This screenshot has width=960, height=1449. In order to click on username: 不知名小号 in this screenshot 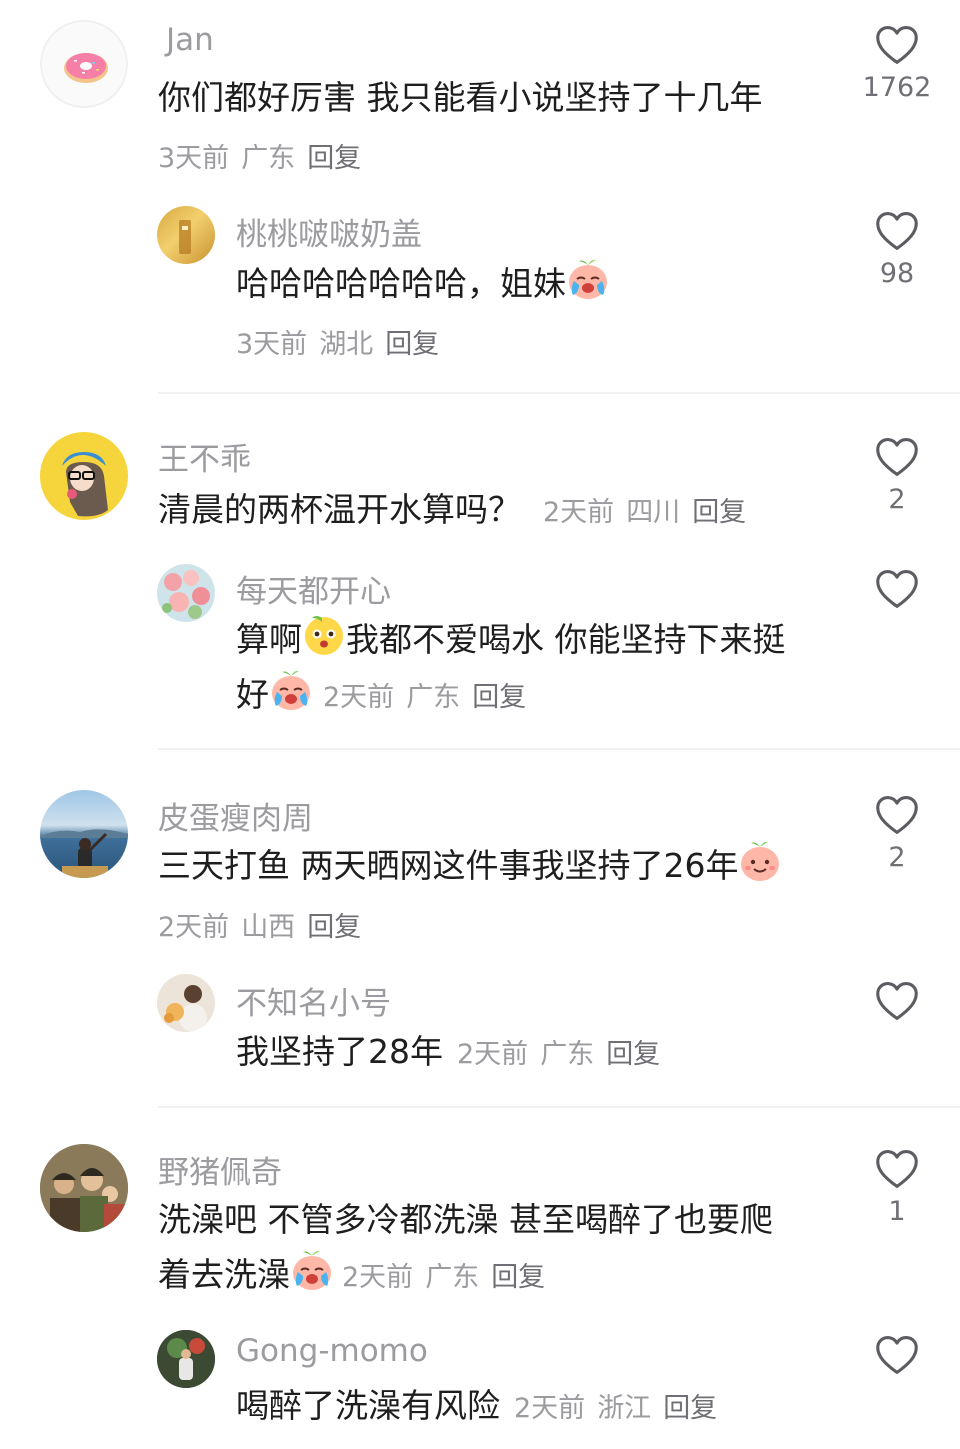, I will do `click(313, 1000)`.